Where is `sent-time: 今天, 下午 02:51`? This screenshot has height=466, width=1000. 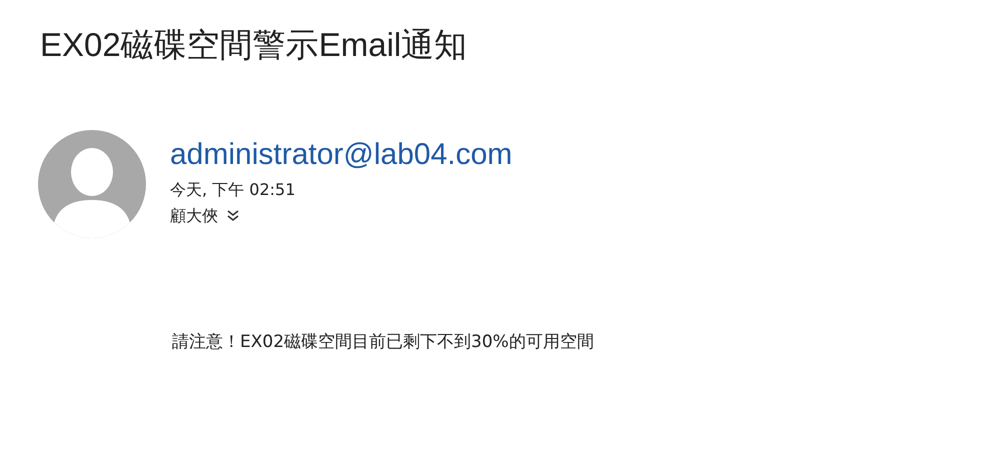 sent-time: 今天, 下午 02:51 is located at coordinates (233, 190).